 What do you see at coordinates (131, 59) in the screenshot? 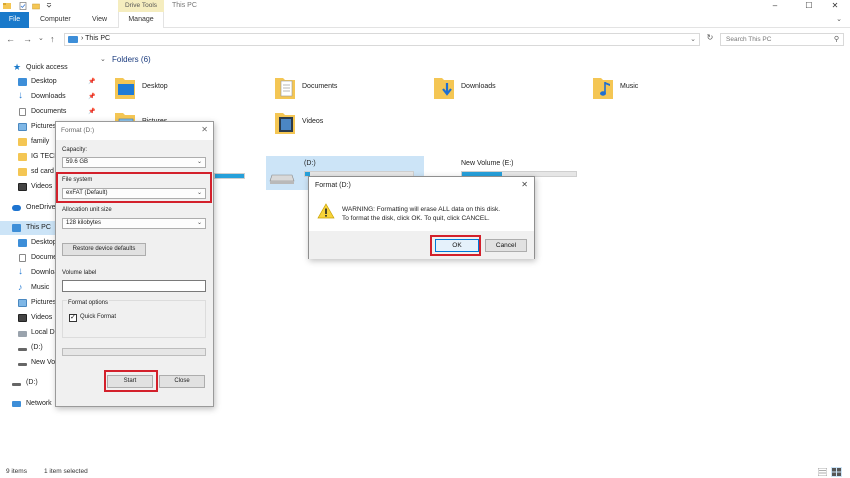
I see `folders-group-header: Folders (6)` at bounding box center [131, 59].